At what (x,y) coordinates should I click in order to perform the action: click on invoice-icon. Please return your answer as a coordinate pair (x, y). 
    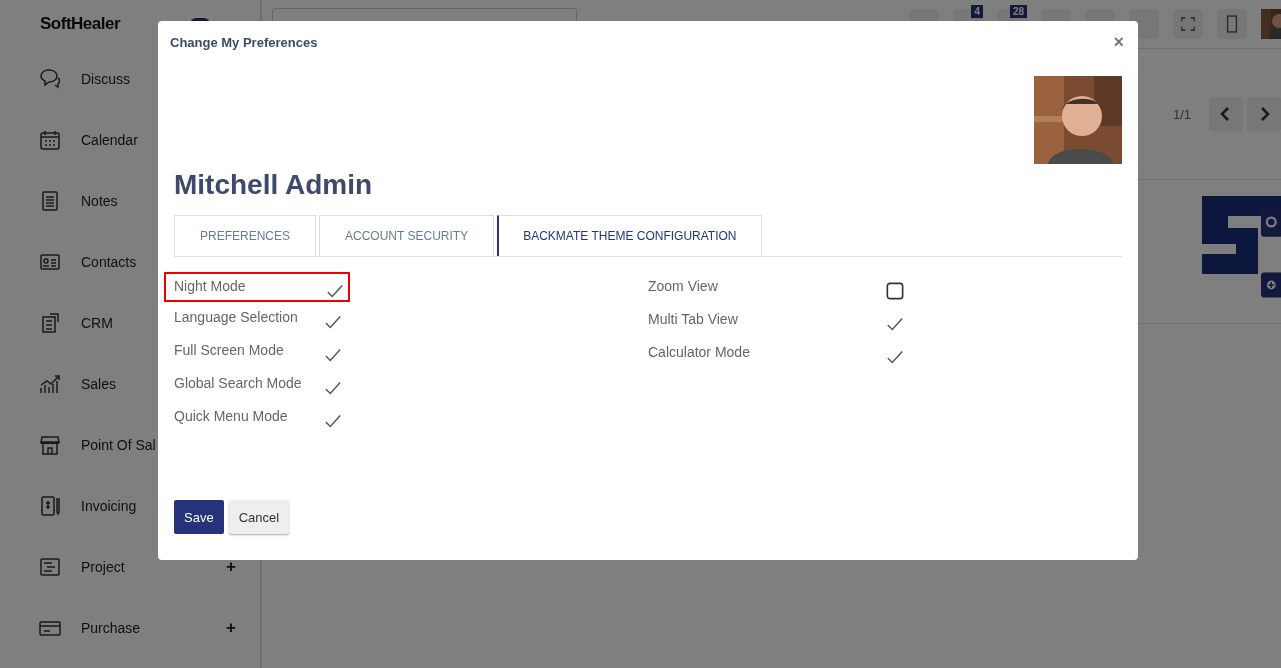
    Looking at the image, I should click on (50, 505).